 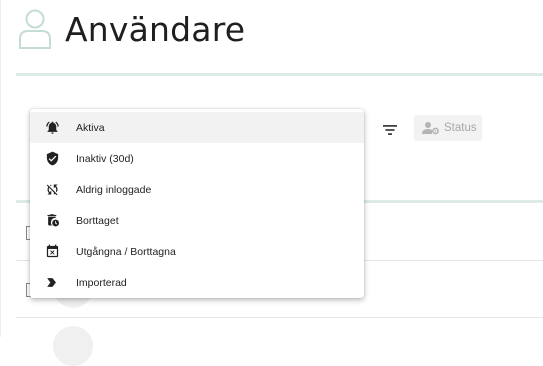 What do you see at coordinates (90, 127) in the screenshot?
I see `menu-item-label: Aktiva` at bounding box center [90, 127].